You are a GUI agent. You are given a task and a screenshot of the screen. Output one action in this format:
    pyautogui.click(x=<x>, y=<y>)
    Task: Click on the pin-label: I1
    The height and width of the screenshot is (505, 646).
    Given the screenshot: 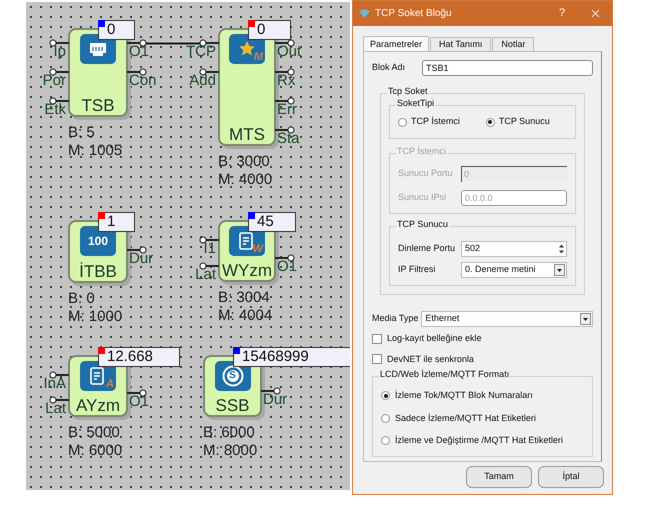 What is the action you would take?
    pyautogui.click(x=209, y=248)
    